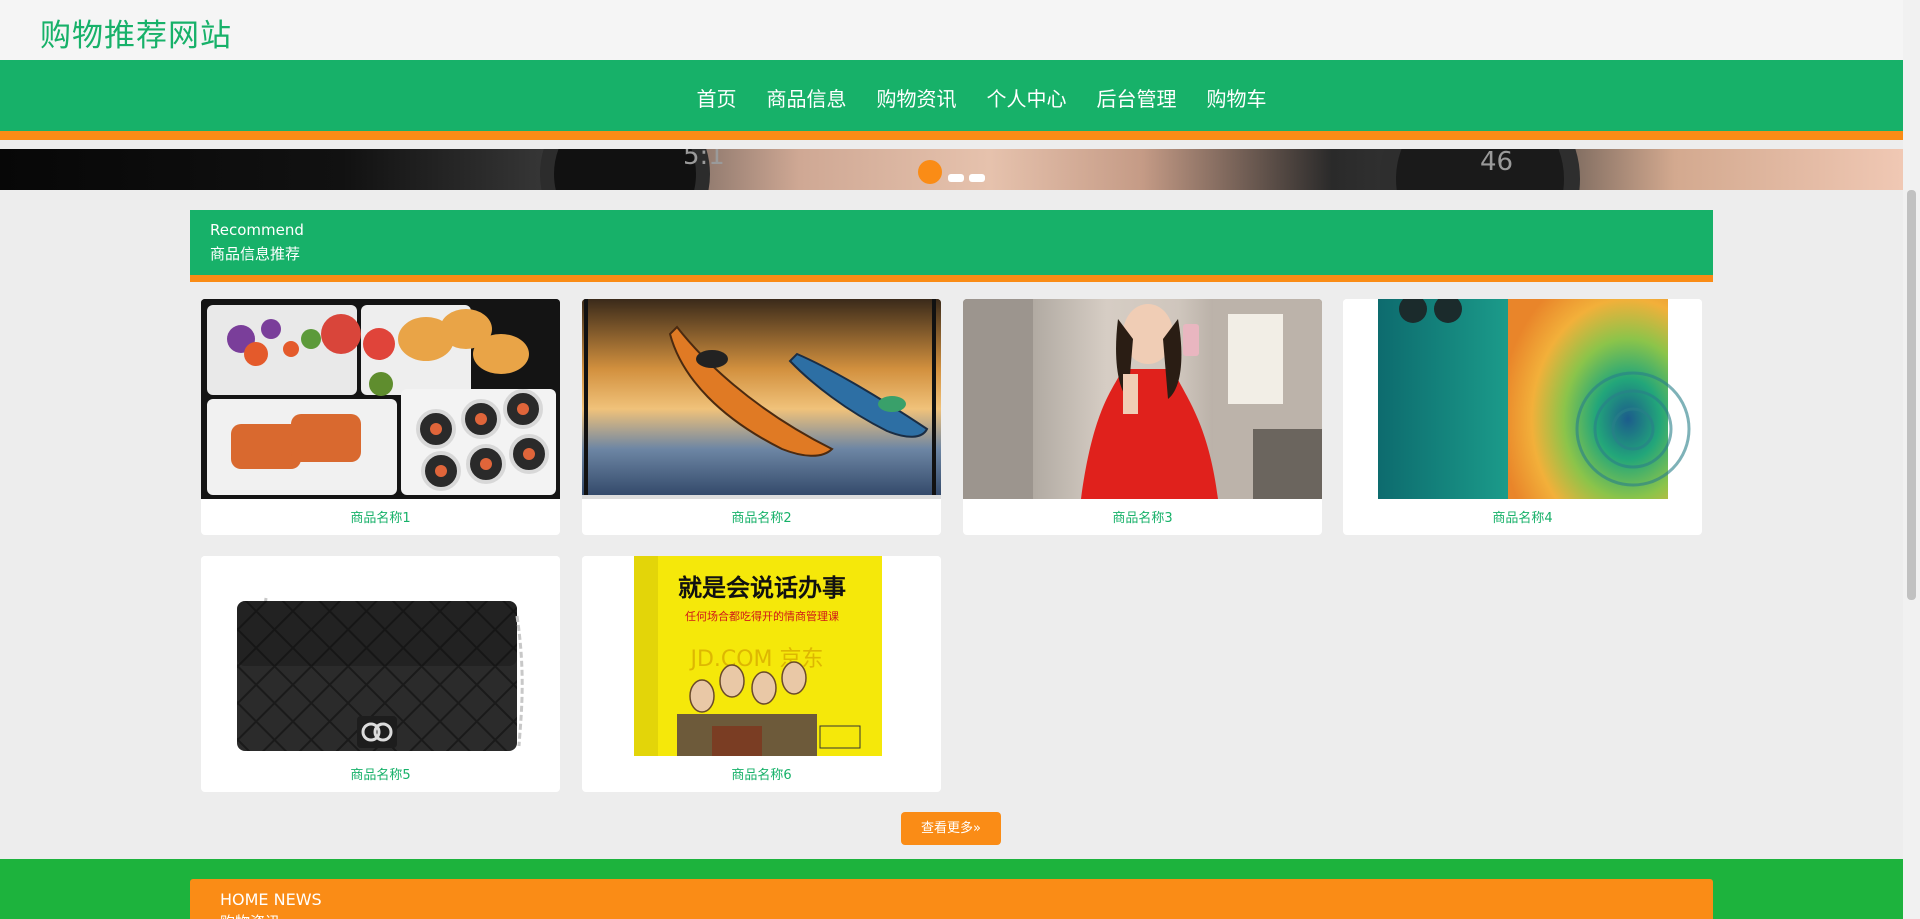 The width and height of the screenshot is (1920, 919). Describe the element at coordinates (380, 773) in the screenshot. I see `product-name: 商品名称5` at that location.